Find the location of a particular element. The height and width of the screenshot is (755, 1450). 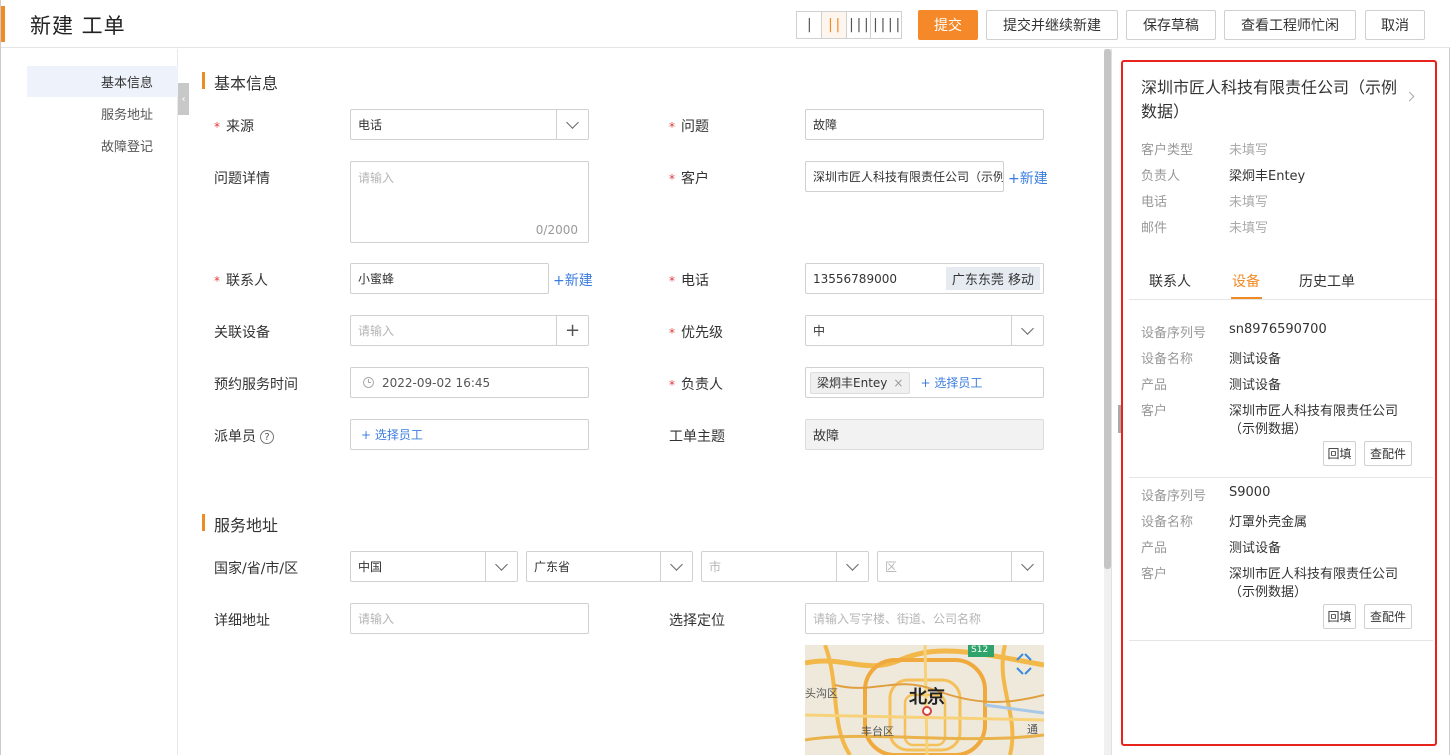

priority-label: * 优先级 is located at coordinates (696, 333).